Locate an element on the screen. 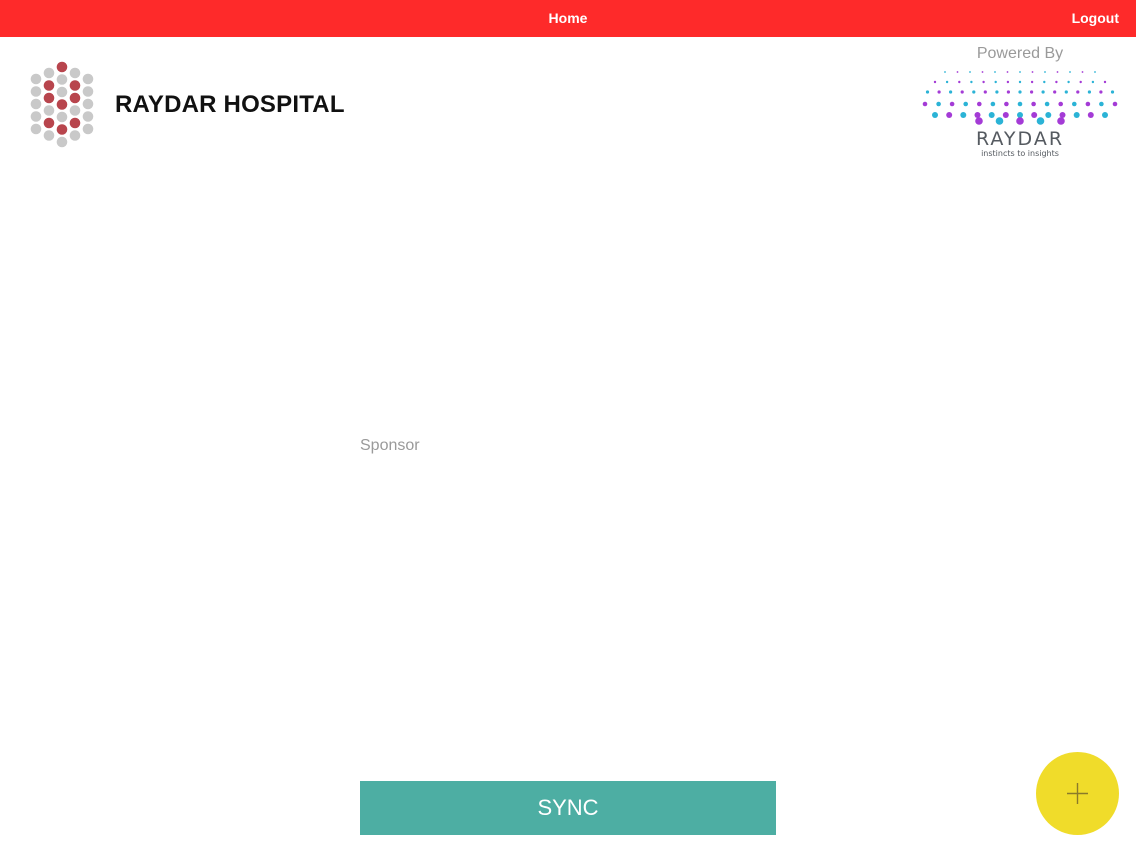 The image size is (1136, 852). logout-button: Logout is located at coordinates (1095, 18).